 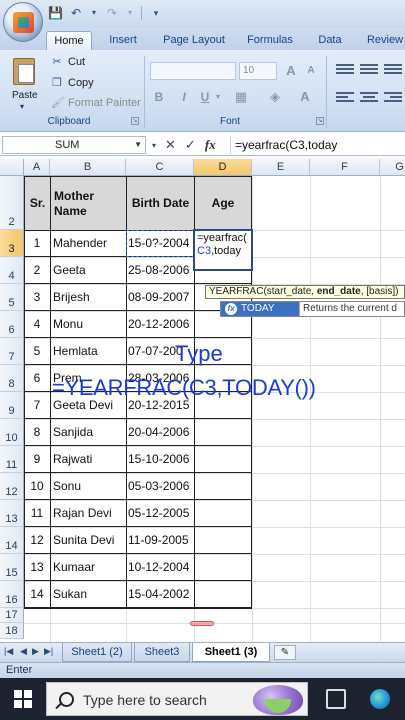 I want to click on row-header: 11, so click(x=12, y=459).